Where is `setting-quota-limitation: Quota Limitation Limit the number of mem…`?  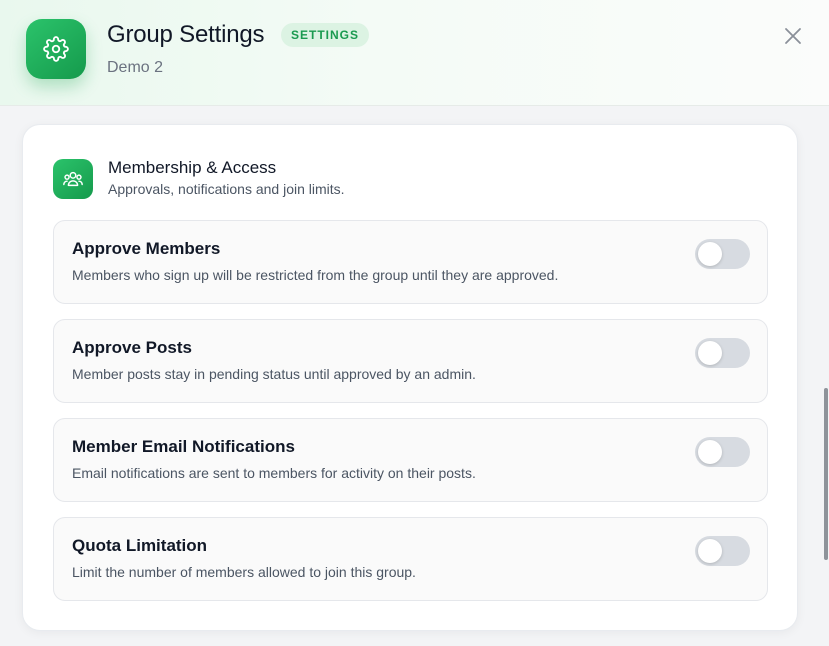
setting-quota-limitation: Quota Limitation Limit the number of mem… is located at coordinates (410, 559).